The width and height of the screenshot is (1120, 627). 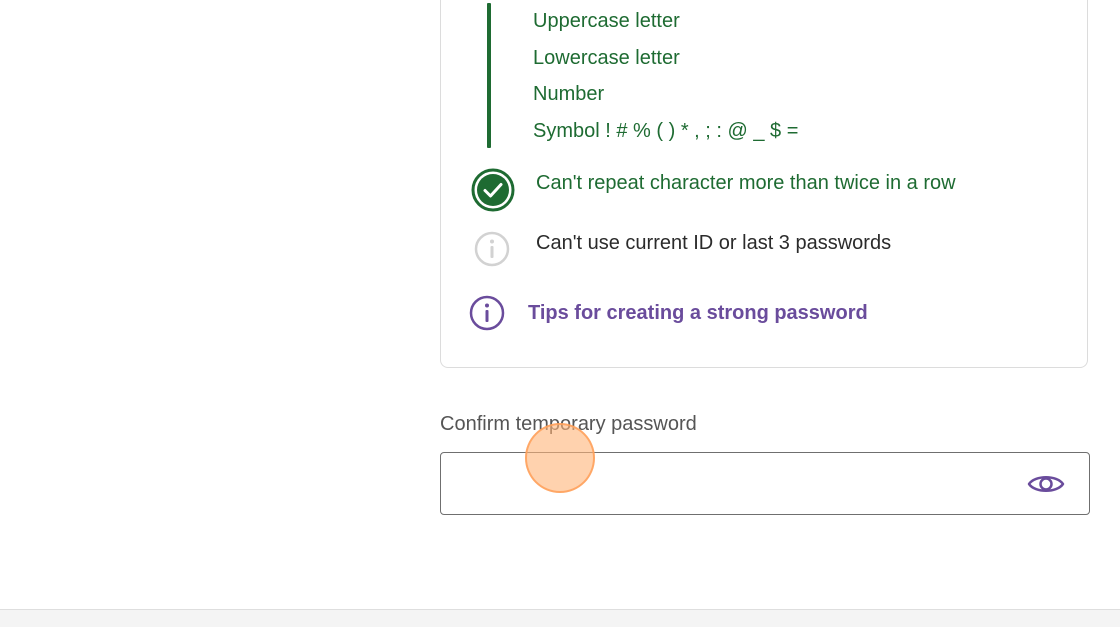 I want to click on requirement-symbol: Symbol ! # % ( ) * , ; : @ _ $ =, so click(x=666, y=131).